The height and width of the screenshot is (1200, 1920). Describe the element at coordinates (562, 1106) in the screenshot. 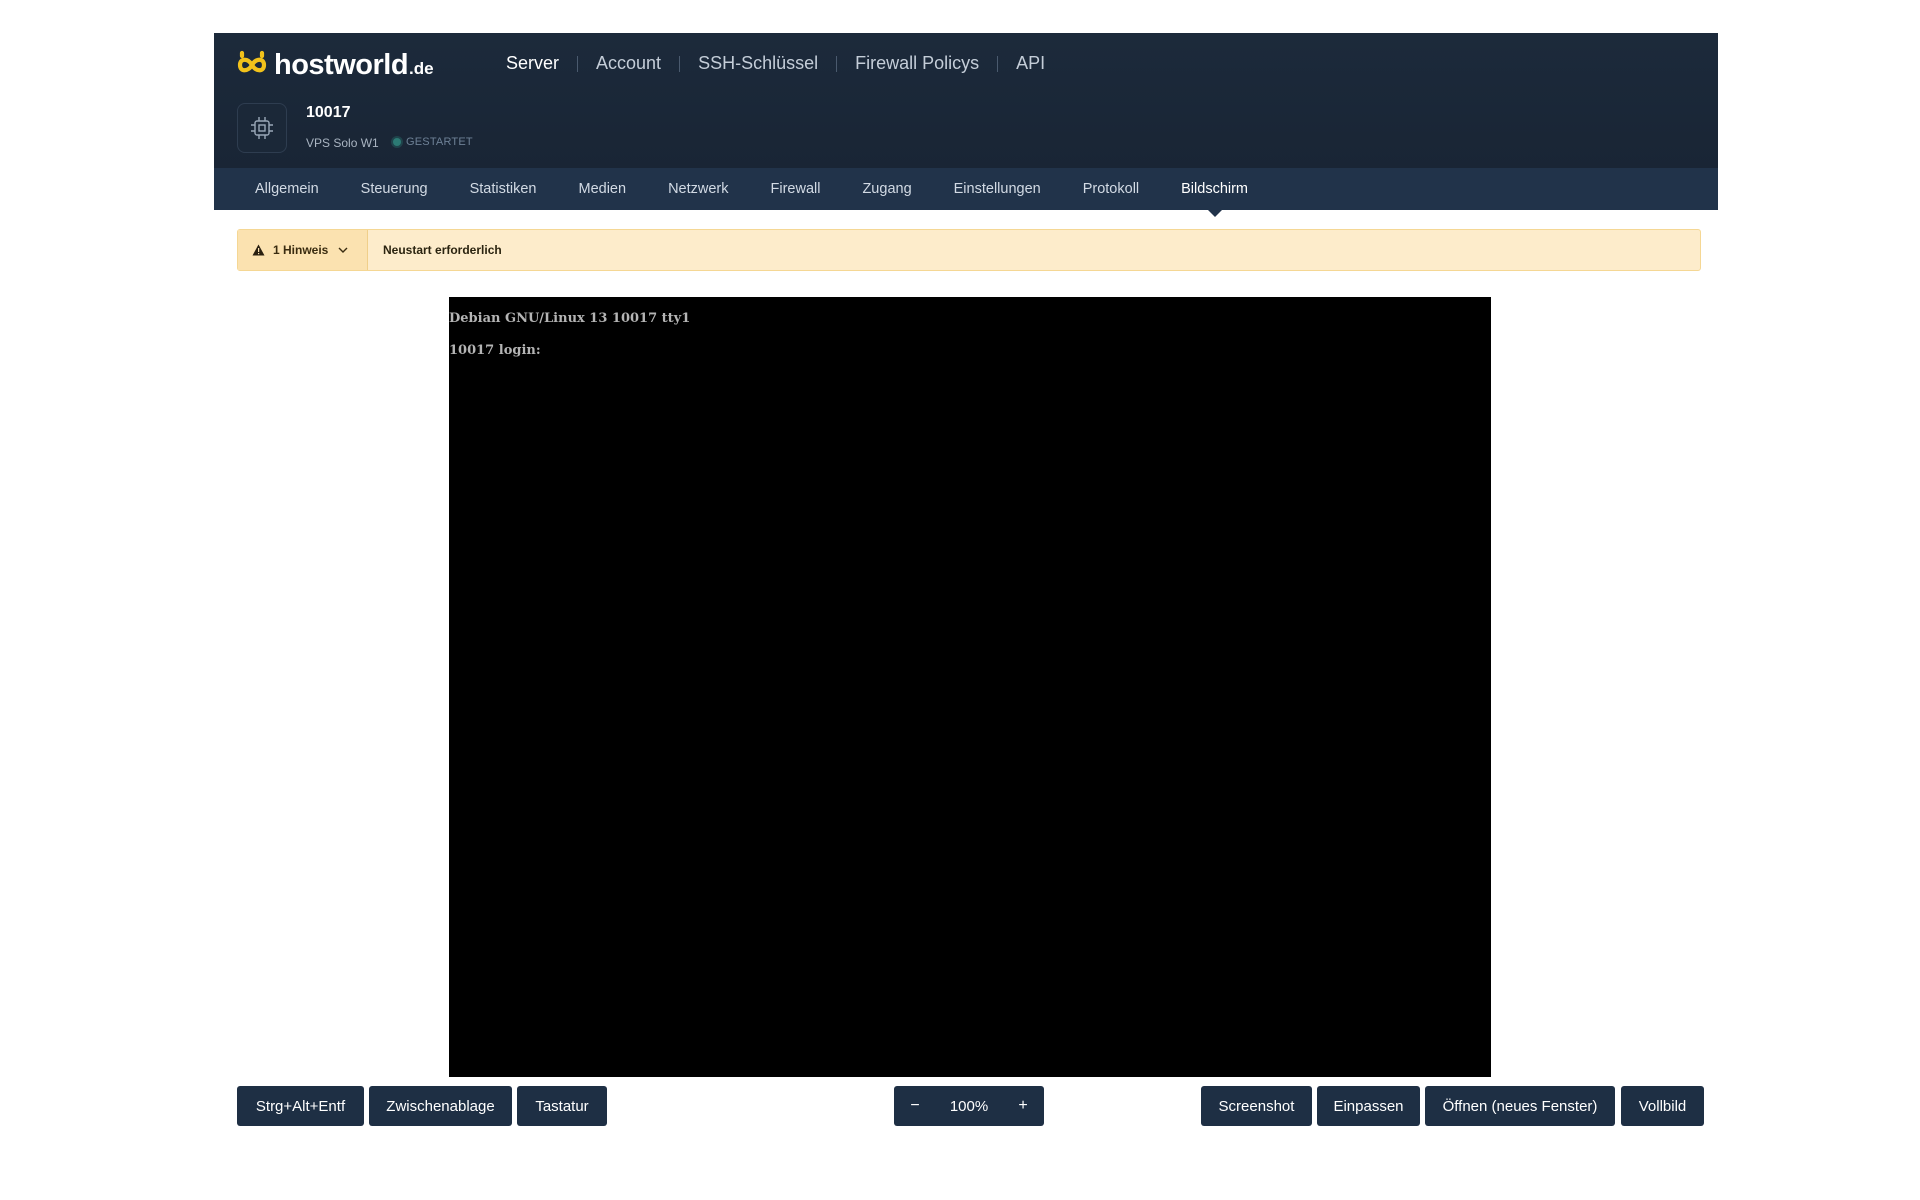

I see `keyboard-button: Tastatur` at that location.